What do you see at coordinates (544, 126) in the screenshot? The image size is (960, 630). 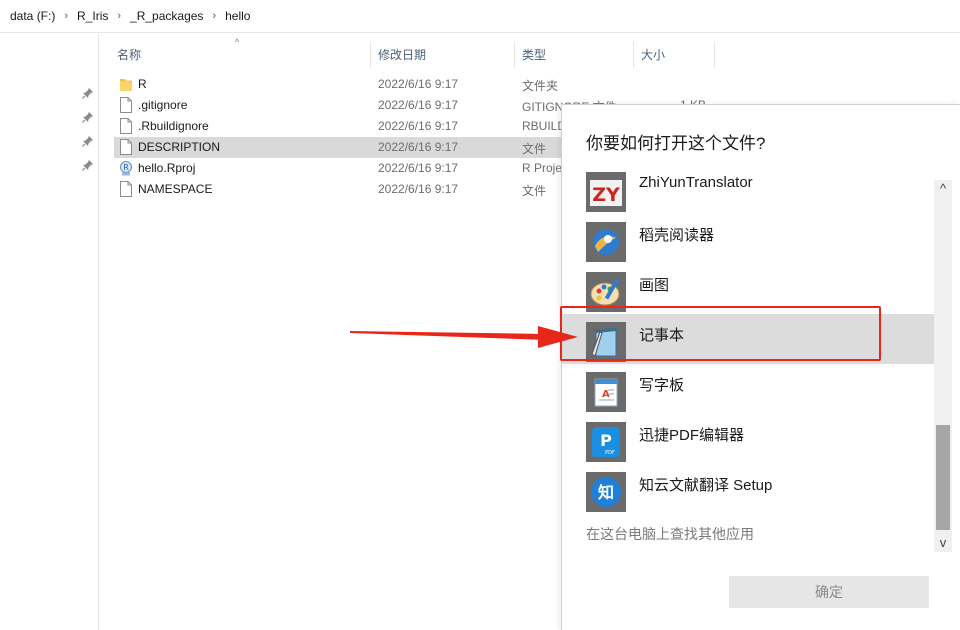 I see `file-type: RBUILD` at bounding box center [544, 126].